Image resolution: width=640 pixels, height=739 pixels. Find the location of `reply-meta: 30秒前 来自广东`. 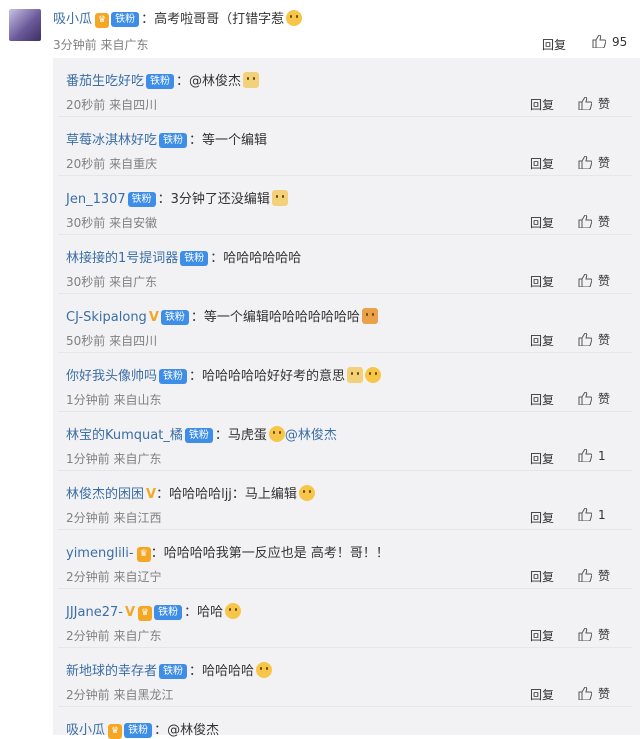

reply-meta: 30秒前 来自广东 is located at coordinates (112, 282).